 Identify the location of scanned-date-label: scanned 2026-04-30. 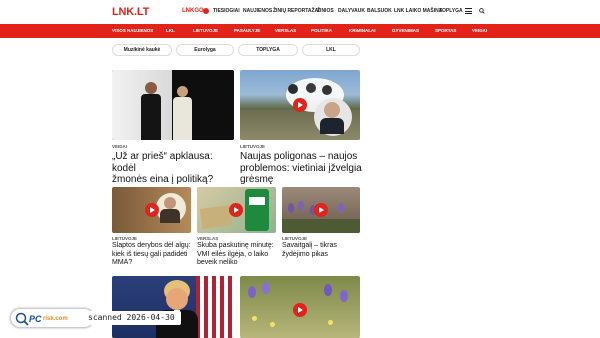
(131, 318).